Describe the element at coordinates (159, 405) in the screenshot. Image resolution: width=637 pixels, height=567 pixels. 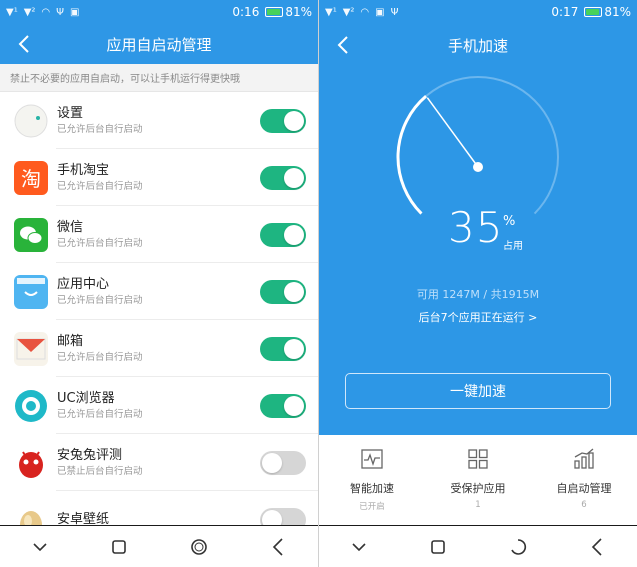
I see `list-item: UC浏览器 已允许后台自行启动` at that location.